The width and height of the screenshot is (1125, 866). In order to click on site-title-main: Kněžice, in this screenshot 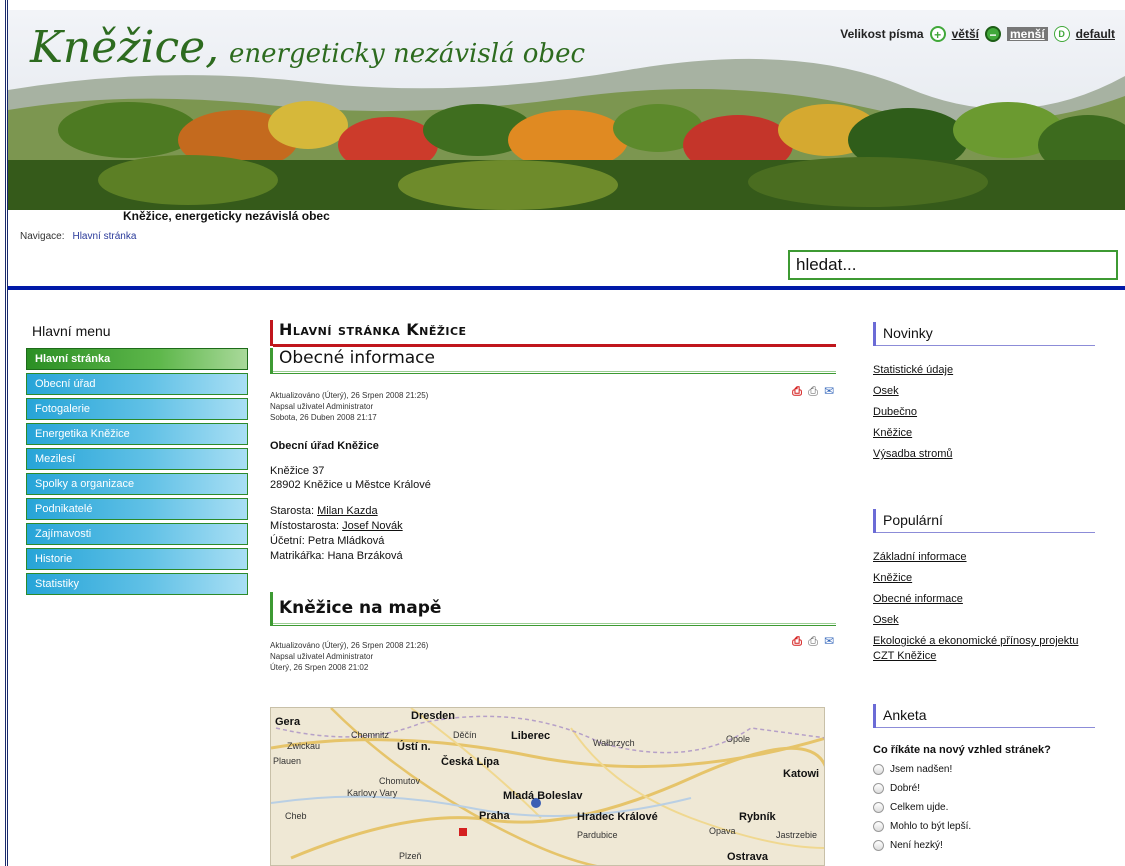, I will do `click(125, 47)`.